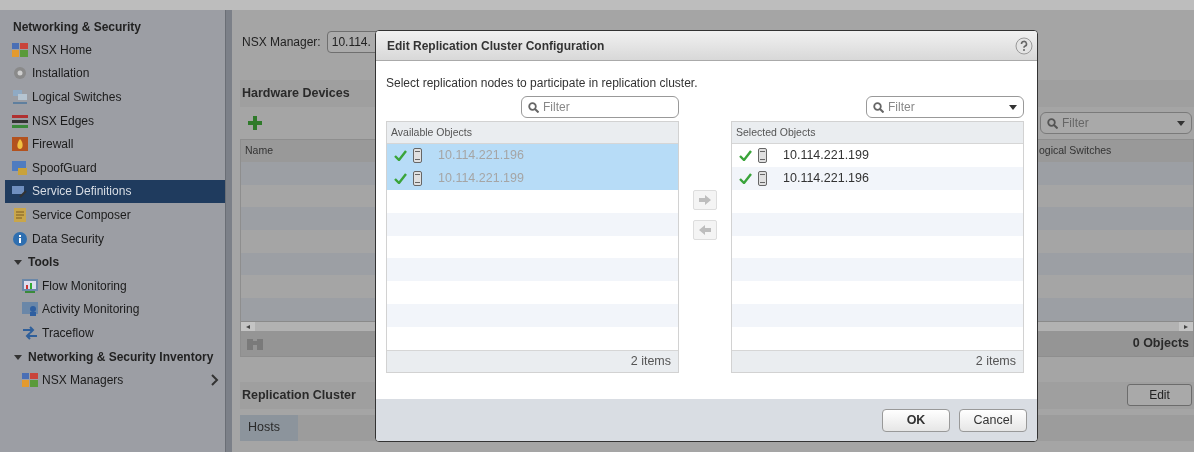  What do you see at coordinates (30, 285) in the screenshot?
I see `chart-monitor-icon` at bounding box center [30, 285].